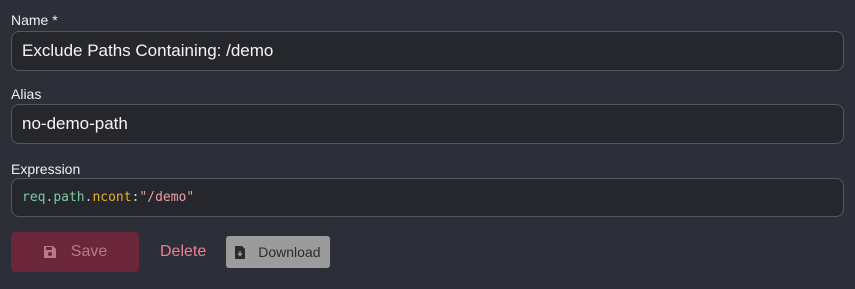 Image resolution: width=855 pixels, height=289 pixels. What do you see at coordinates (26, 94) in the screenshot?
I see `alias-label: Alias` at bounding box center [26, 94].